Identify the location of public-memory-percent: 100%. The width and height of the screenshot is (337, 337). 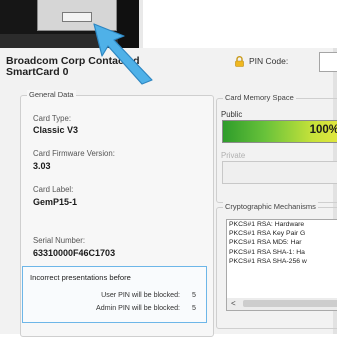
(323, 130).